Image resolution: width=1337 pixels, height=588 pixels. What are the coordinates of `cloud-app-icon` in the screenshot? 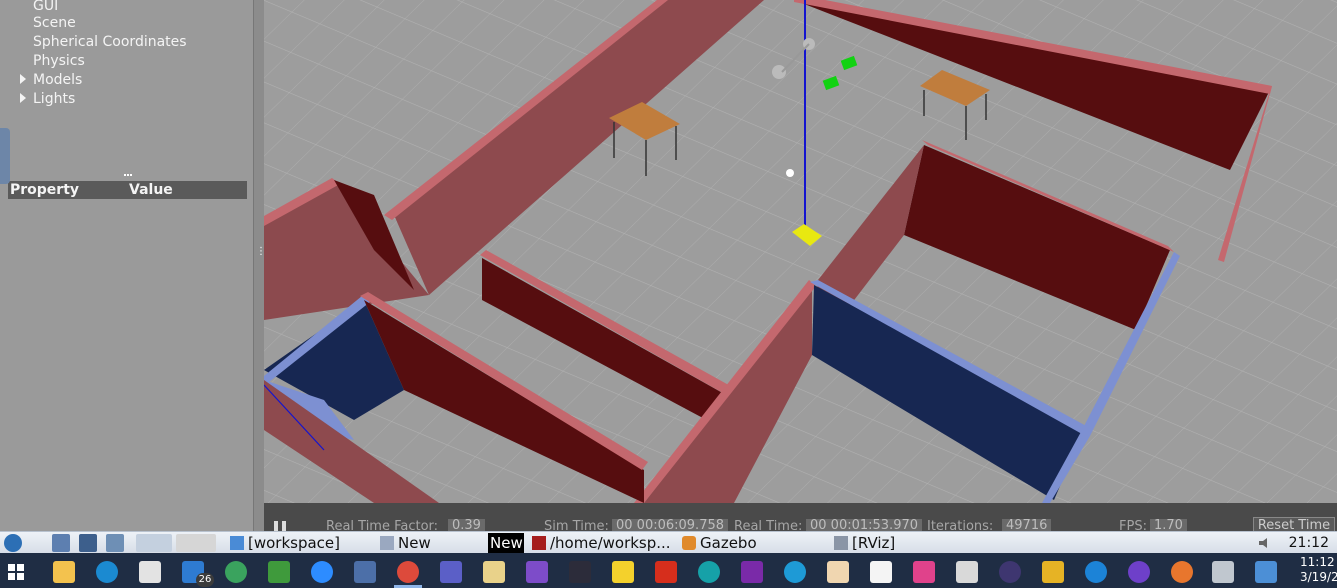 It's located at (1096, 572).